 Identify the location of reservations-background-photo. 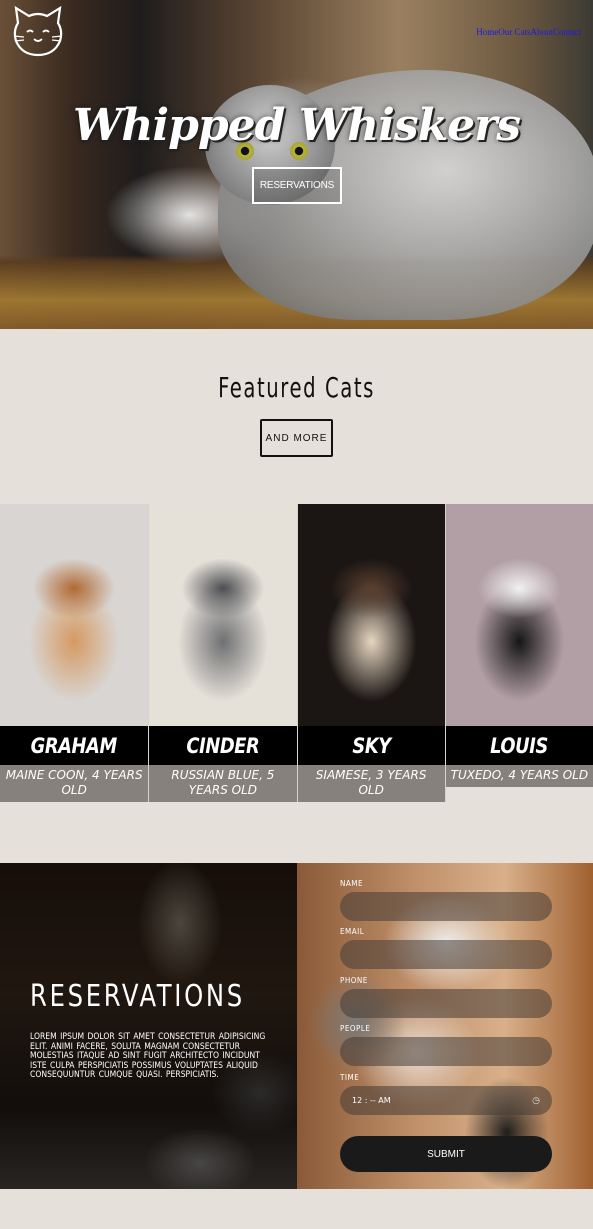
(148, 1026).